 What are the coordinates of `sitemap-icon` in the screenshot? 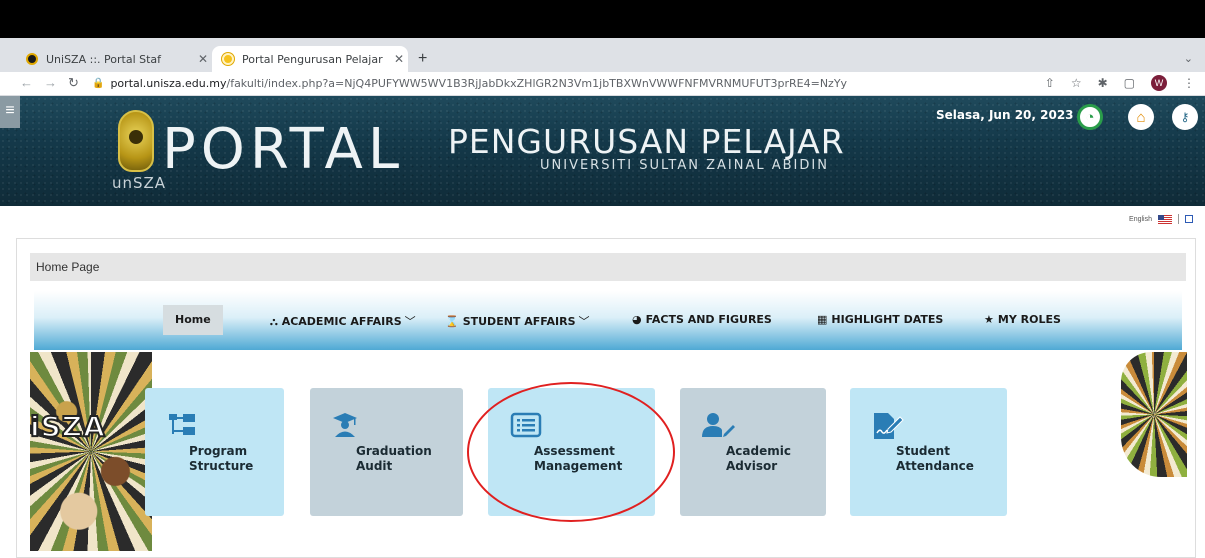 It's located at (182, 424).